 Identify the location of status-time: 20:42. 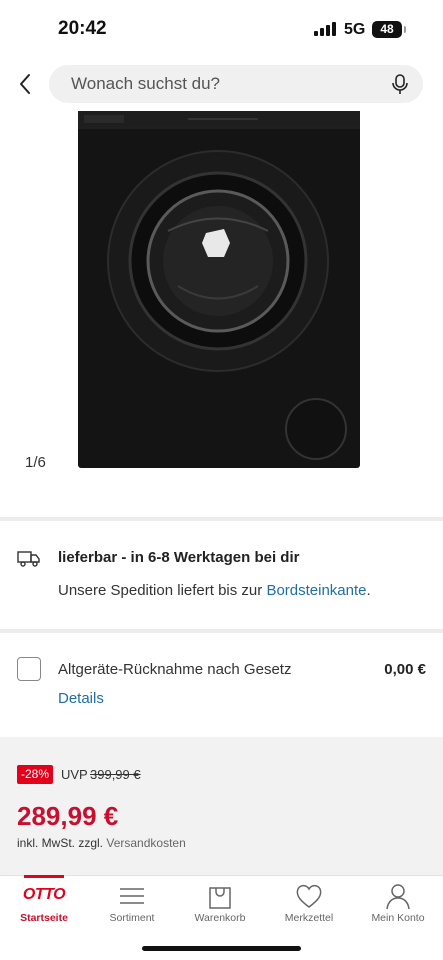
(82, 28).